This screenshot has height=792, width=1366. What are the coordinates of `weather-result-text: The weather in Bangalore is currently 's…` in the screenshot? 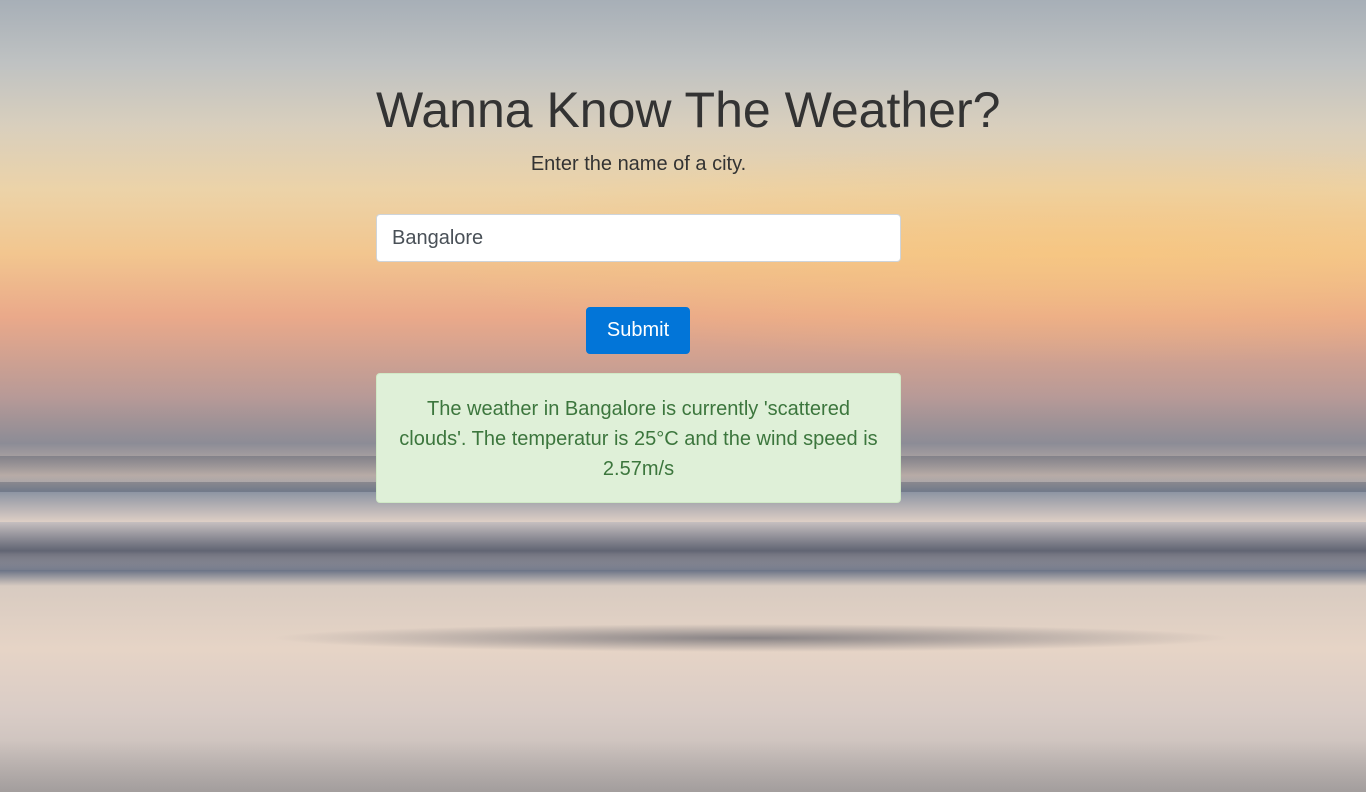 It's located at (638, 439).